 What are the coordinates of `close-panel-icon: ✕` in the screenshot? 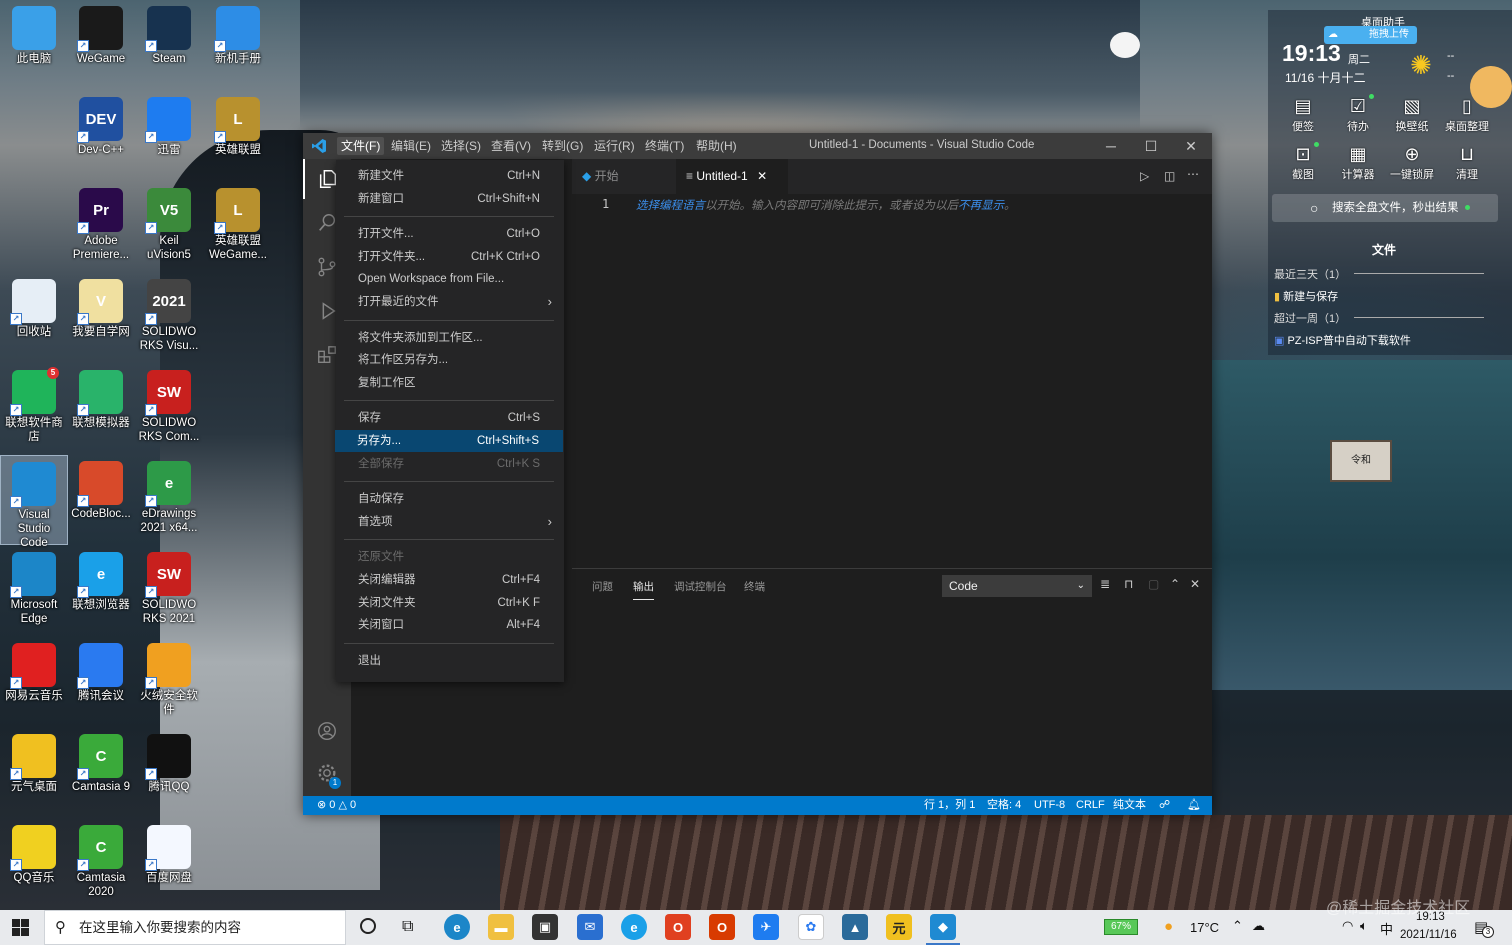 It's located at (1195, 584).